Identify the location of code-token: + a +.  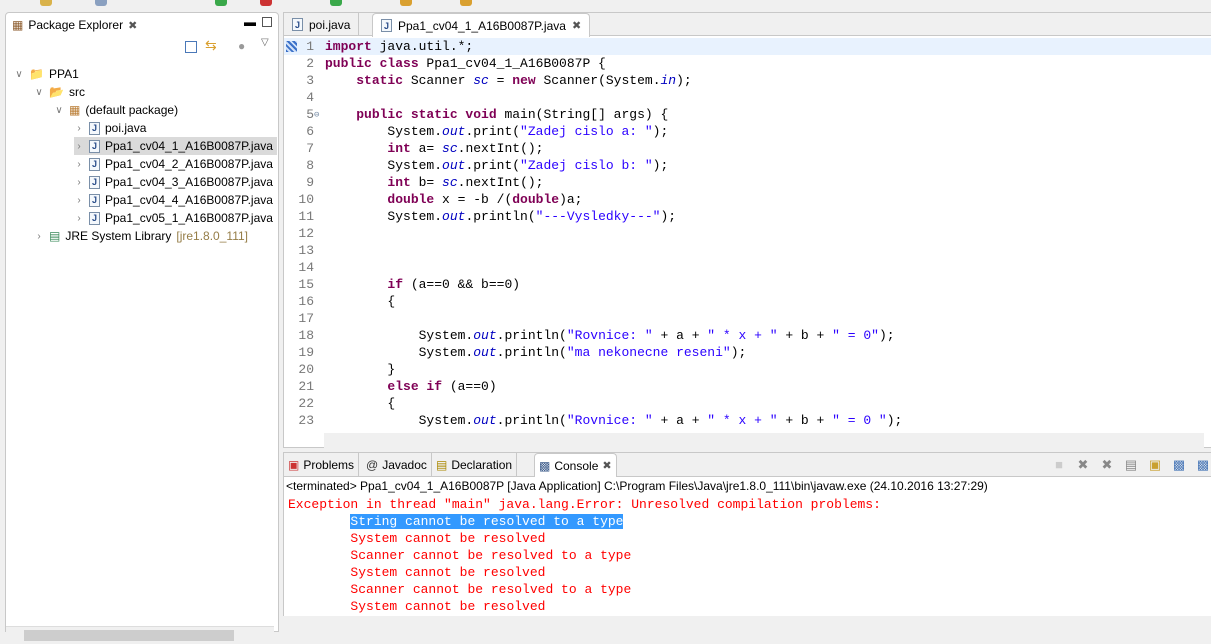
(680, 420).